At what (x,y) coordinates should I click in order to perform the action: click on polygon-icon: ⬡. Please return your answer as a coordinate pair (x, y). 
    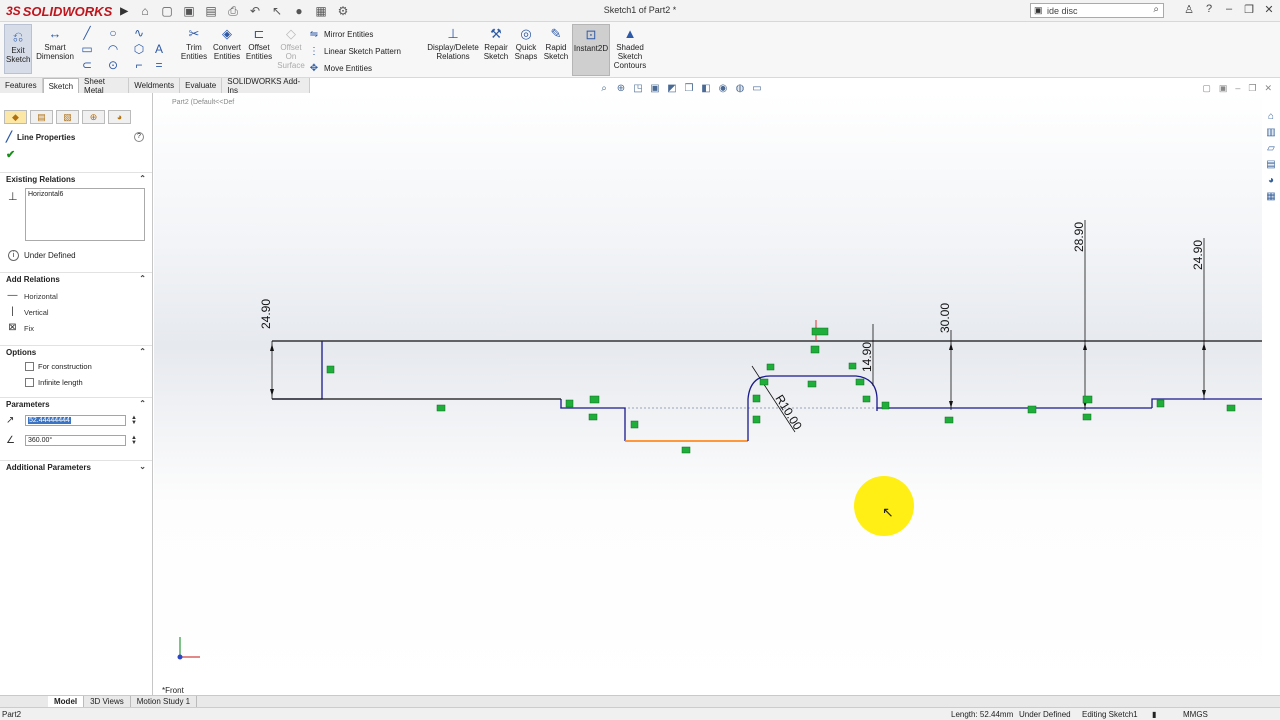
    Looking at the image, I should click on (139, 49).